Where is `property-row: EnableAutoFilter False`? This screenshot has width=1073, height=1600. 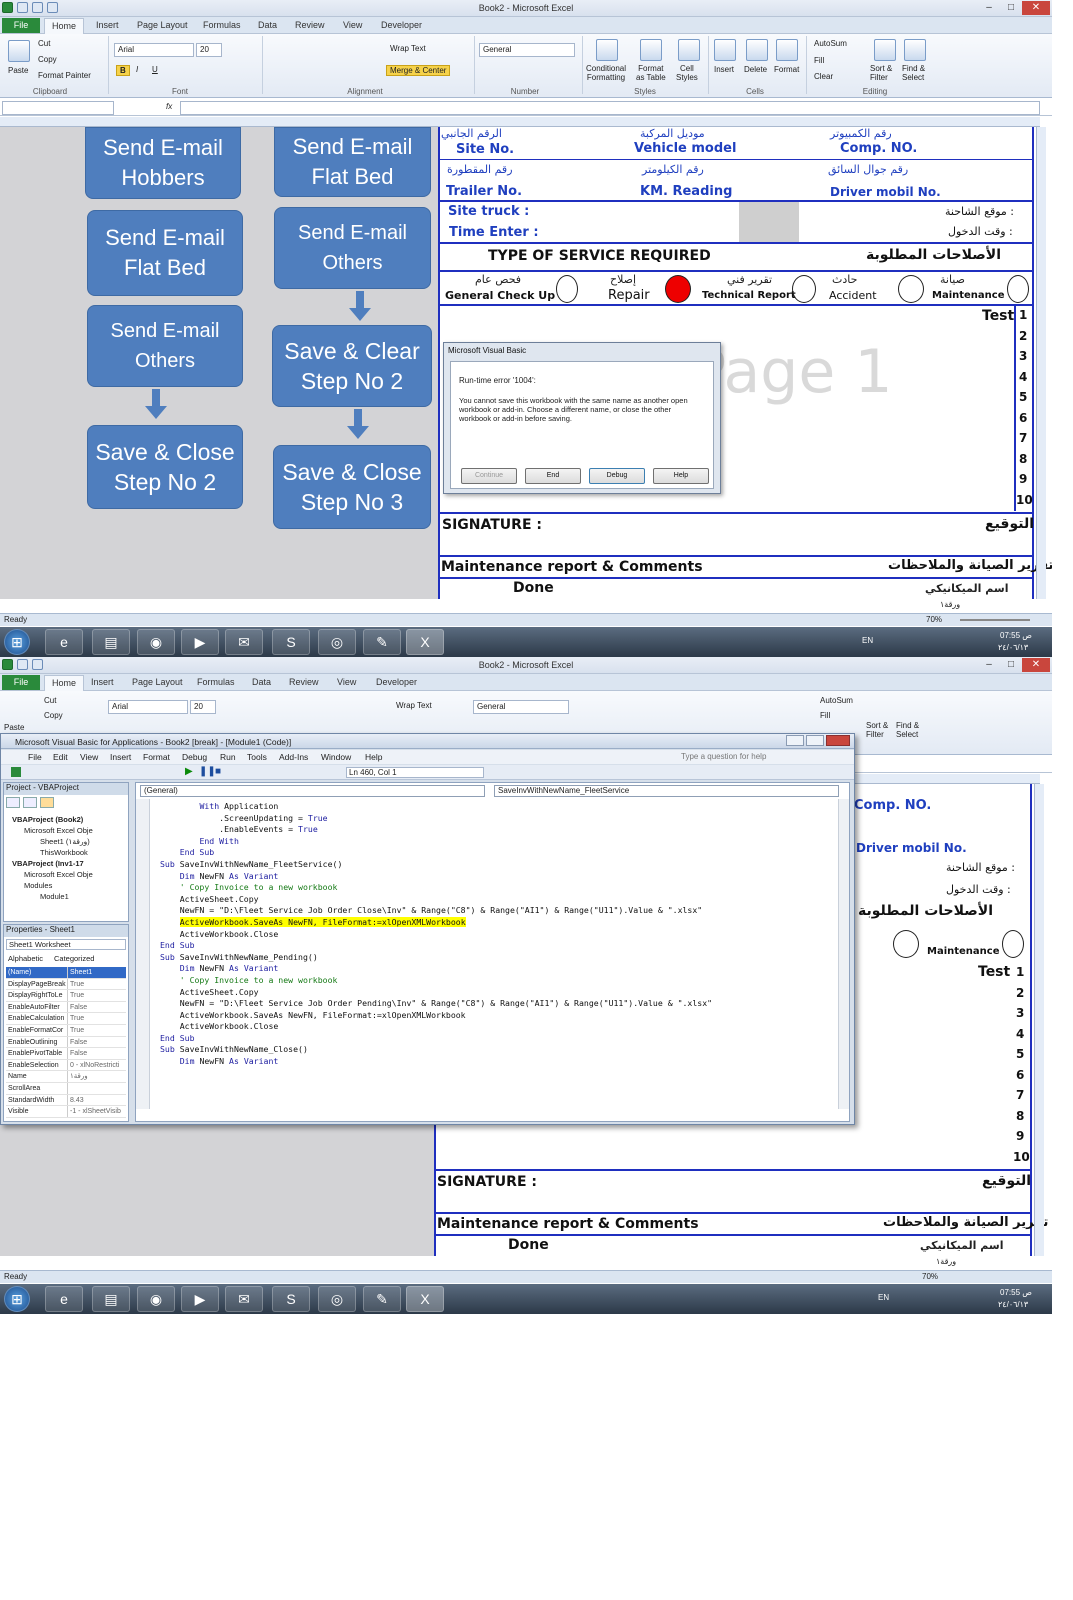 property-row: EnableAutoFilter False is located at coordinates (66, 1007).